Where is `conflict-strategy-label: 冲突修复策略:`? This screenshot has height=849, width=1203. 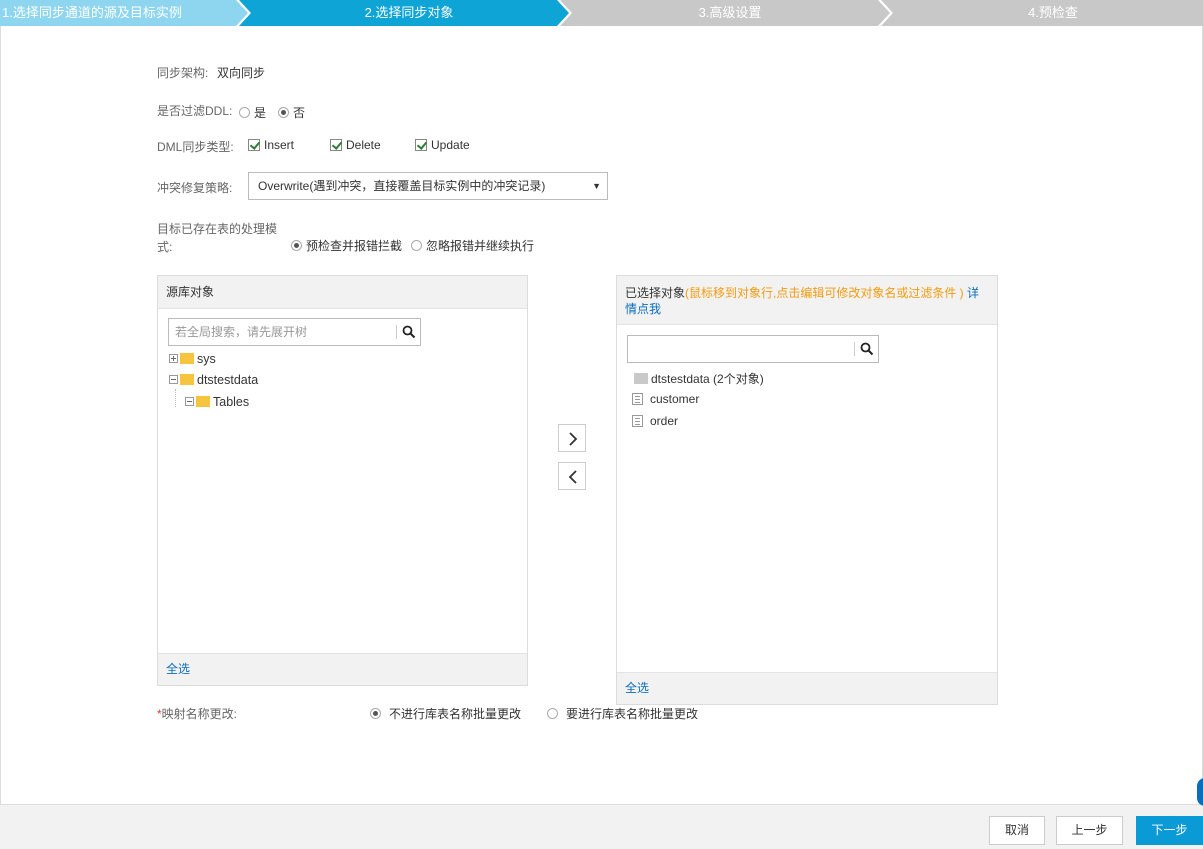 conflict-strategy-label: 冲突修复策略: is located at coordinates (195, 188).